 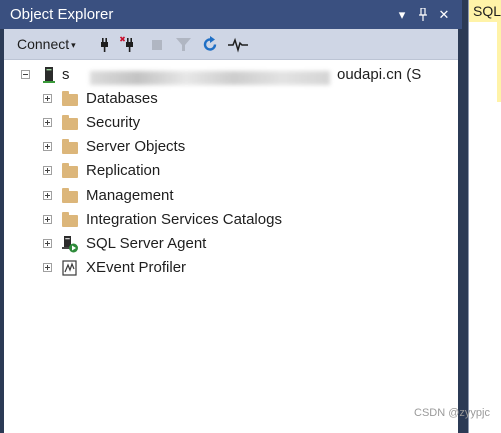 What do you see at coordinates (231, 268) in the screenshot?
I see `tree-node-xevent-profiler: XEvent Profiler` at bounding box center [231, 268].